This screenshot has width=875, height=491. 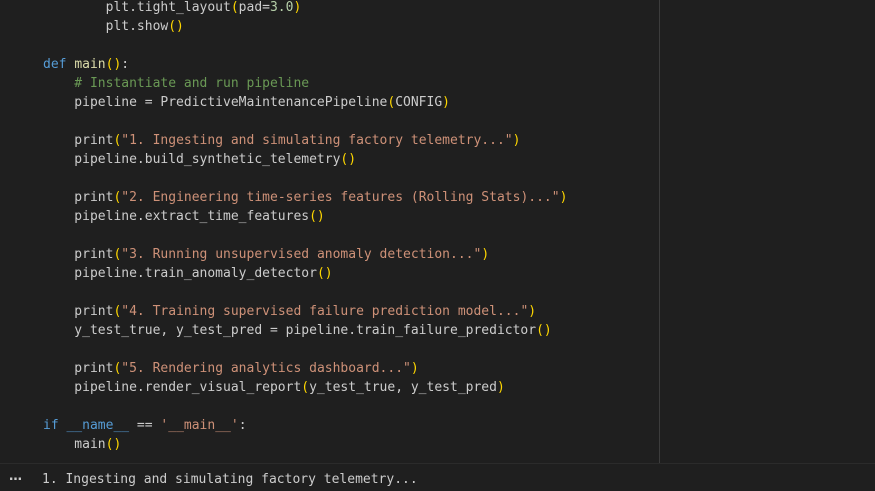 I want to click on code-line: plt.tight_layout(pad=3.0), so click(x=305, y=8).